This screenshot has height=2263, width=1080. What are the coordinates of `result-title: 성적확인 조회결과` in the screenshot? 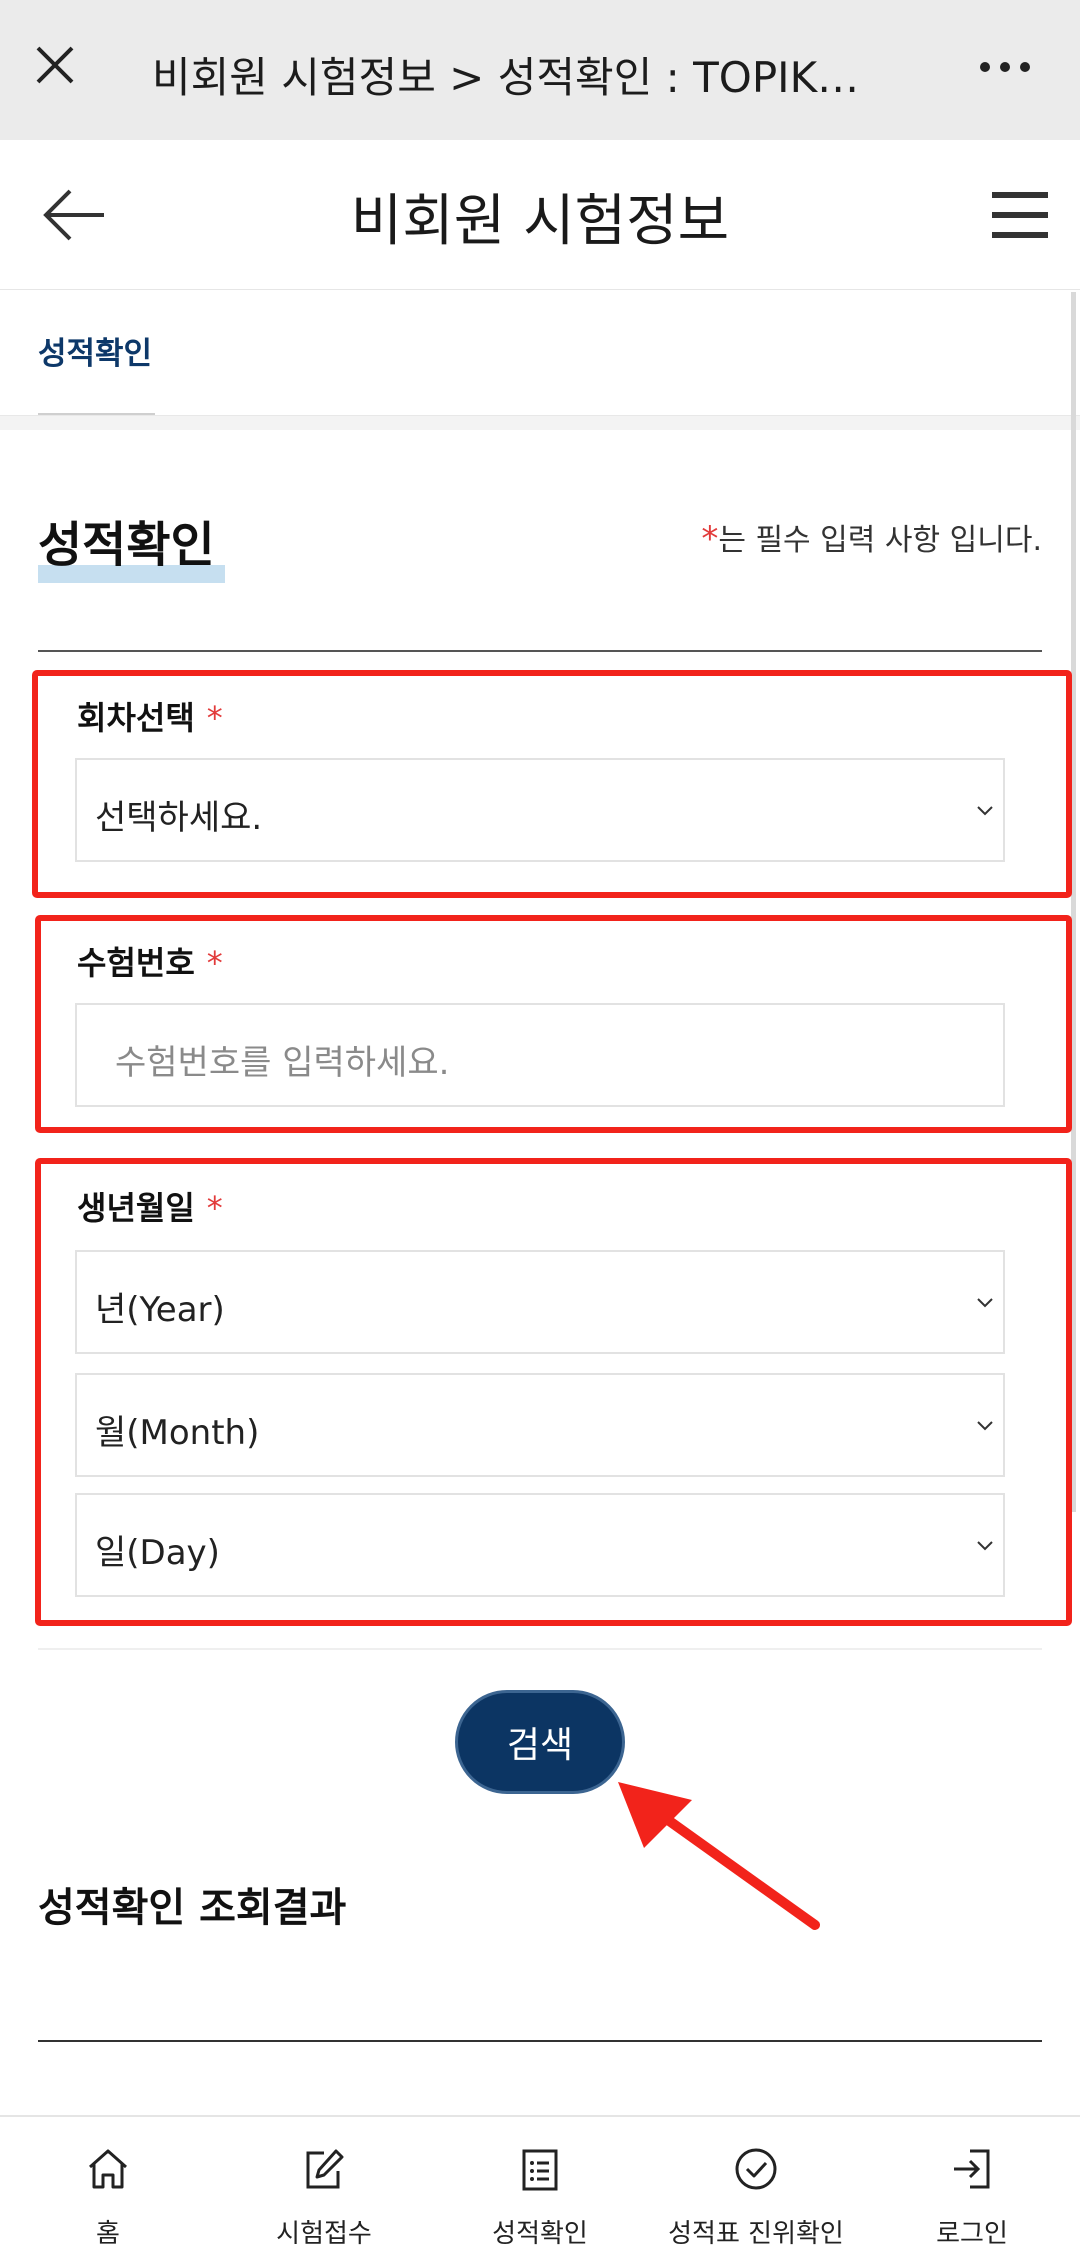 It's located at (192, 1908).